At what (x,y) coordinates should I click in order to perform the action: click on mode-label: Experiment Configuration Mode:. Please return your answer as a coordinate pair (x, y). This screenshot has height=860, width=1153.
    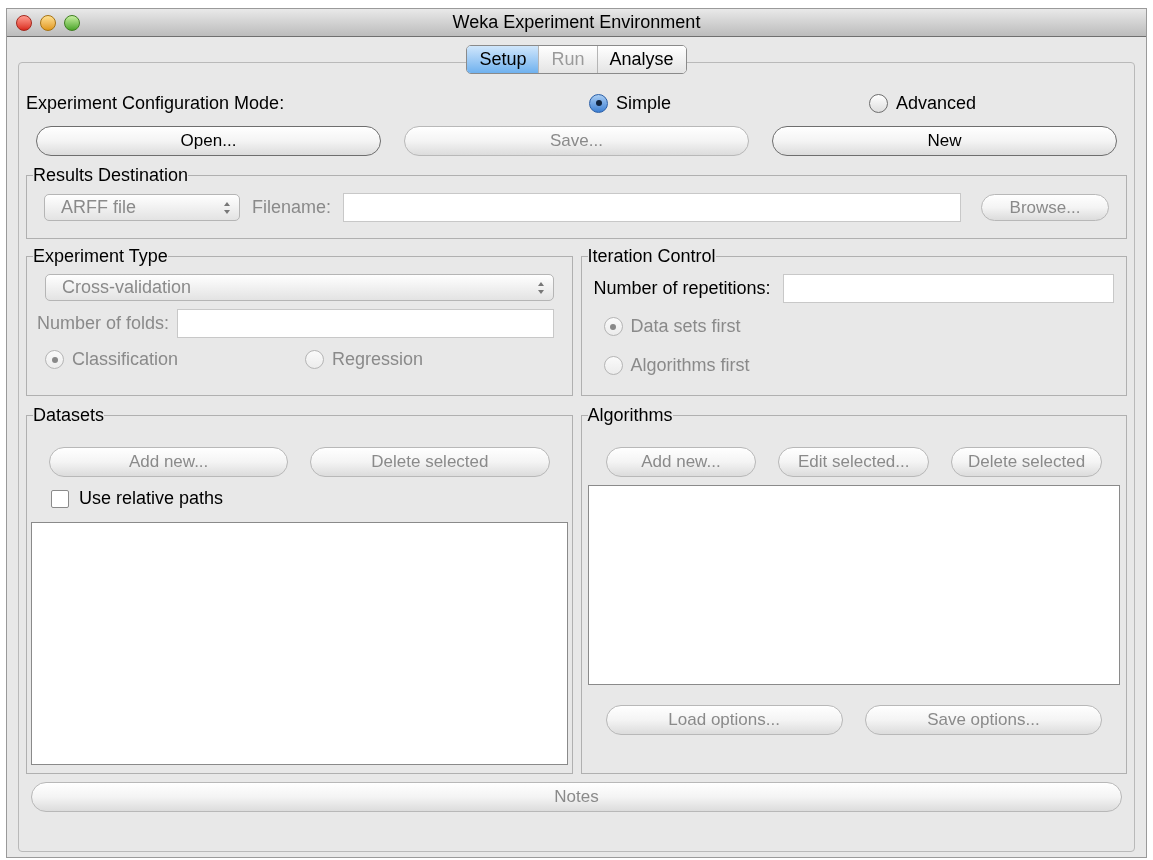
    Looking at the image, I should click on (156, 103).